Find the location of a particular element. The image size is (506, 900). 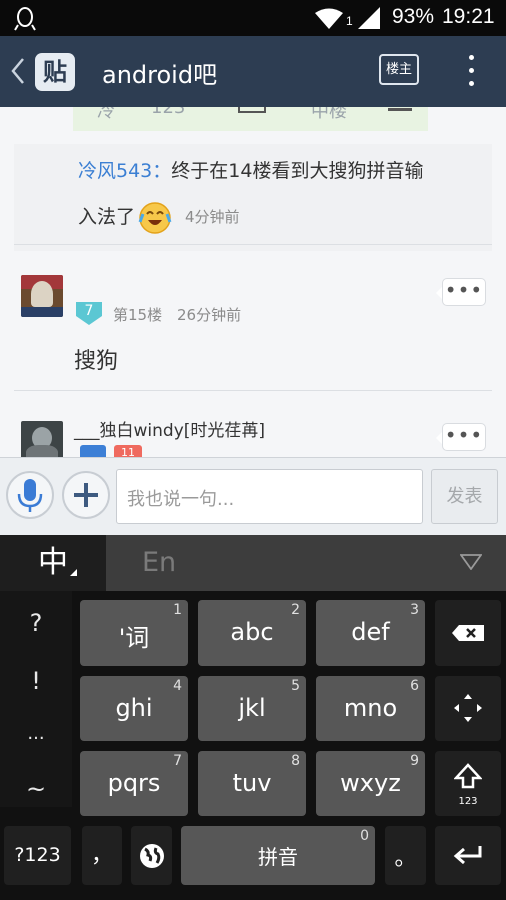

key-9: 9 wxyz is located at coordinates (370, 783).